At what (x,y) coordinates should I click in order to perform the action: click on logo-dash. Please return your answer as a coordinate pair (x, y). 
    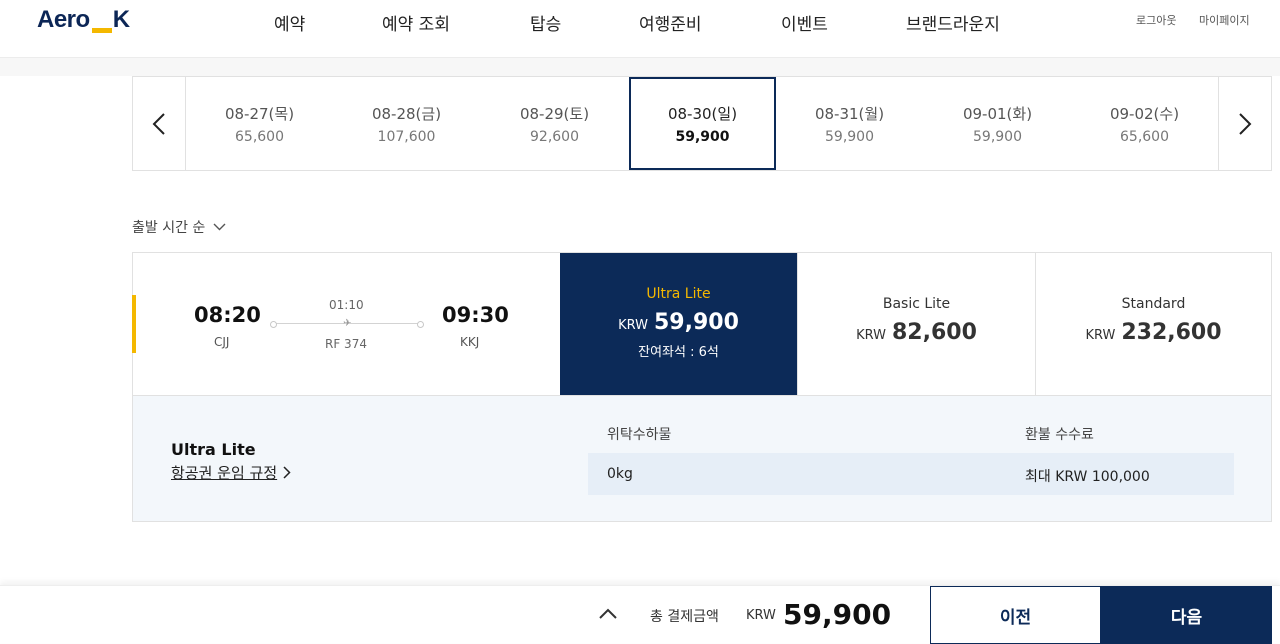
    Looking at the image, I should click on (101, 30).